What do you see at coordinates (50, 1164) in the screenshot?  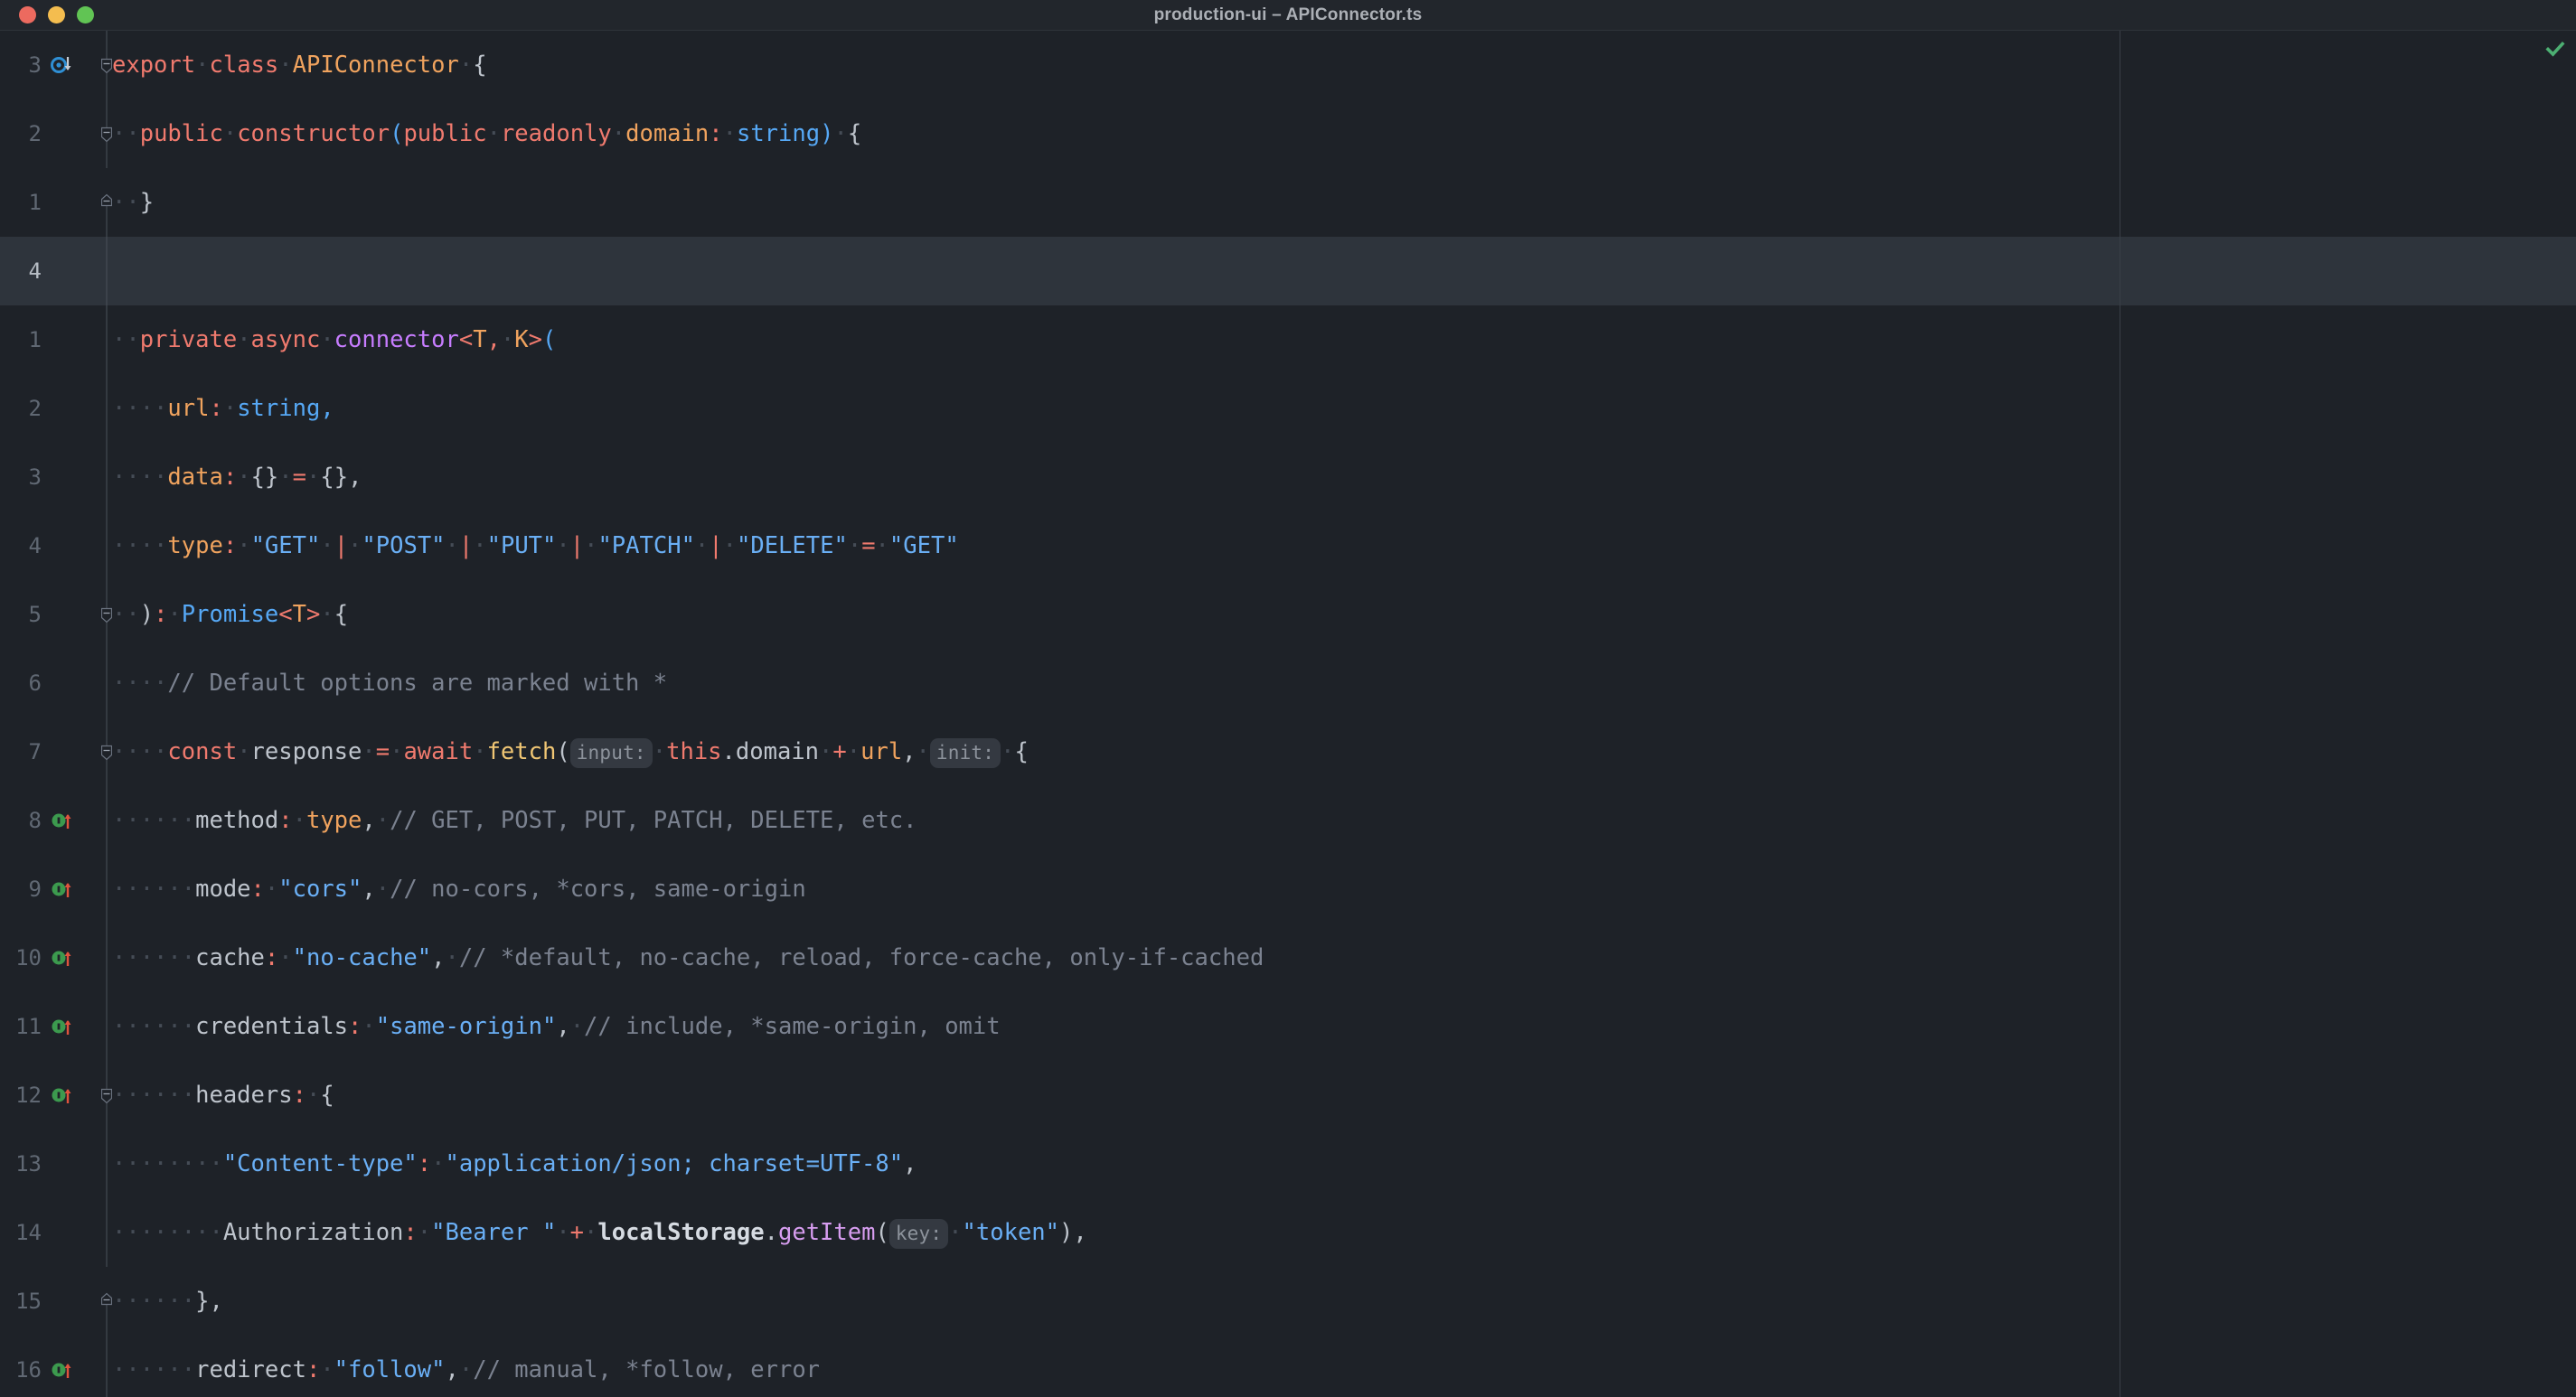 I see `editor-gutter: 13` at bounding box center [50, 1164].